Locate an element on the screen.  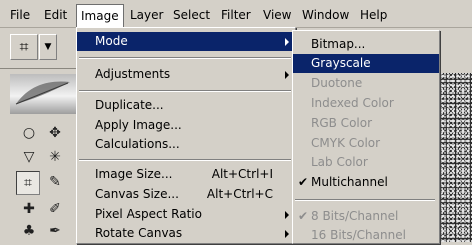
menu-item-multichannel: ✔ Multichannel is located at coordinates (366, 182).